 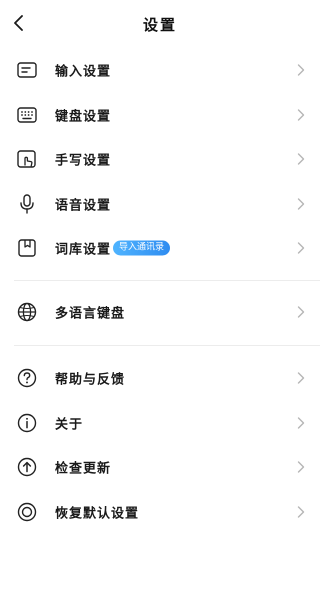 I want to click on settings-item-dictionary: 词库设置 导入通讯录, so click(x=160, y=248).